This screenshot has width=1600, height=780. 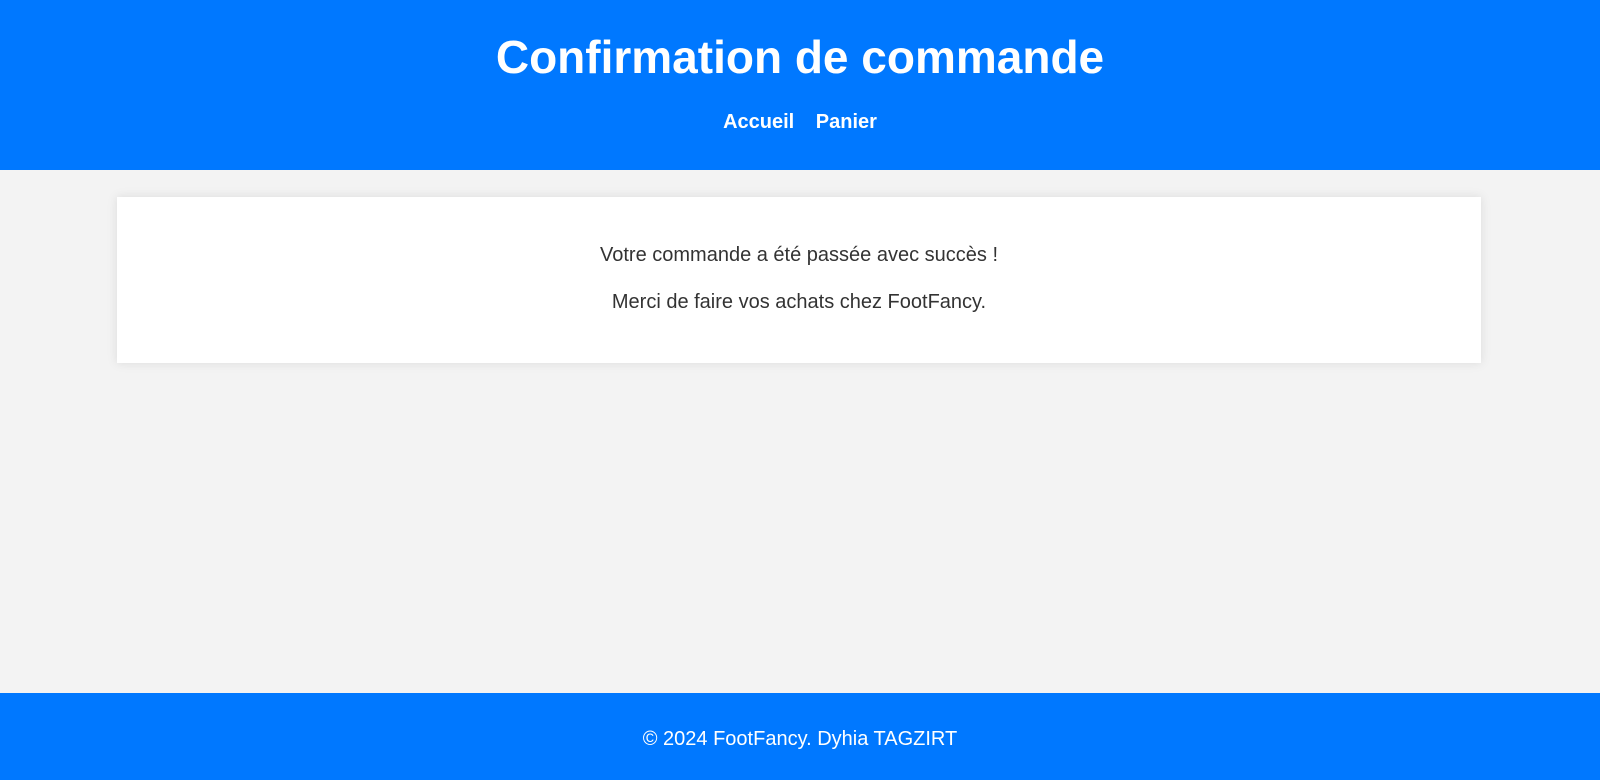 What do you see at coordinates (800, 57) in the screenshot?
I see `page-title: Confirmation de commande` at bounding box center [800, 57].